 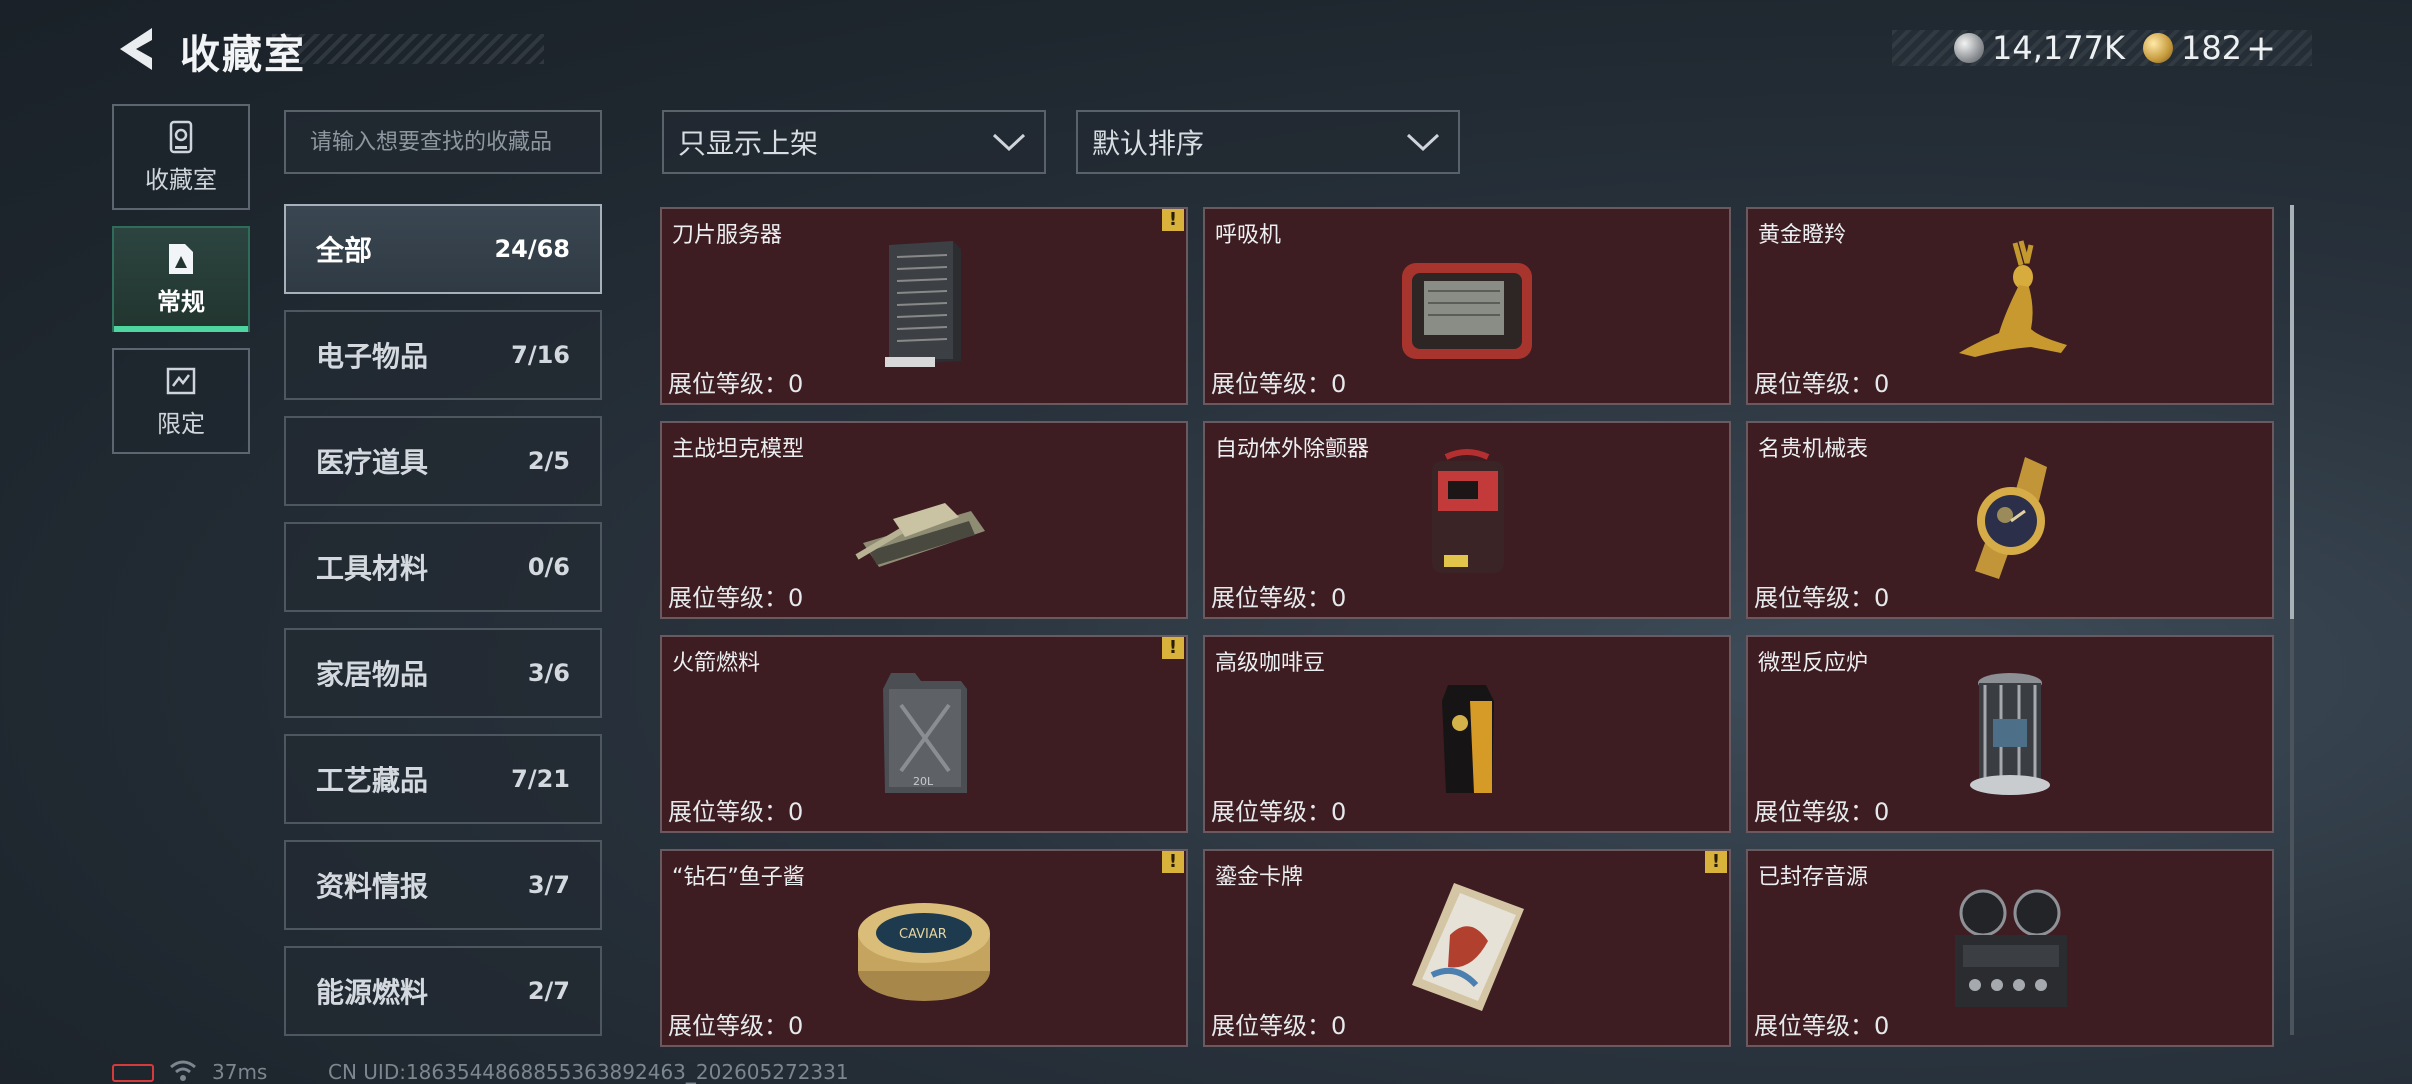 What do you see at coordinates (738, 449) in the screenshot?
I see `item-name: 主战坦克模型` at bounding box center [738, 449].